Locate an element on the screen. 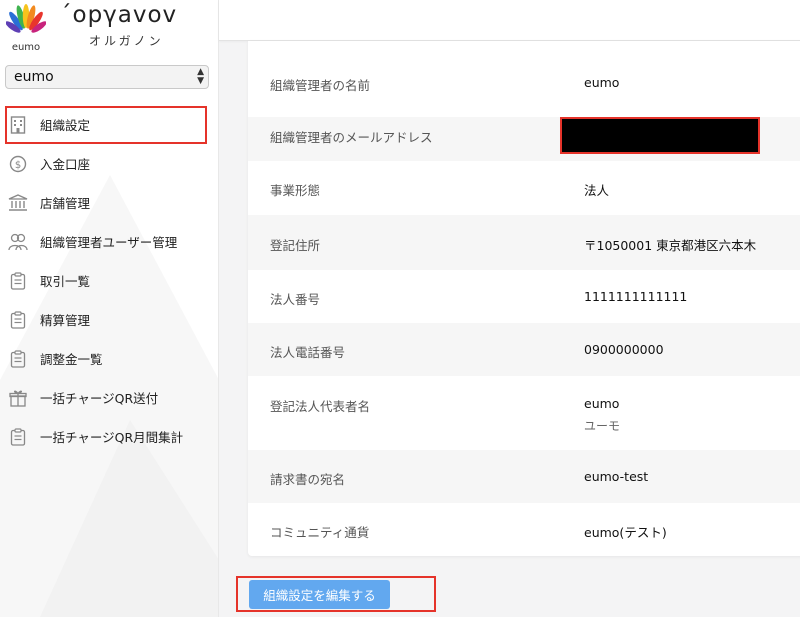 The height and width of the screenshot is (617, 800). detail-row-corporate-number: 法人番号 1111111111111 is located at coordinates (524, 296).